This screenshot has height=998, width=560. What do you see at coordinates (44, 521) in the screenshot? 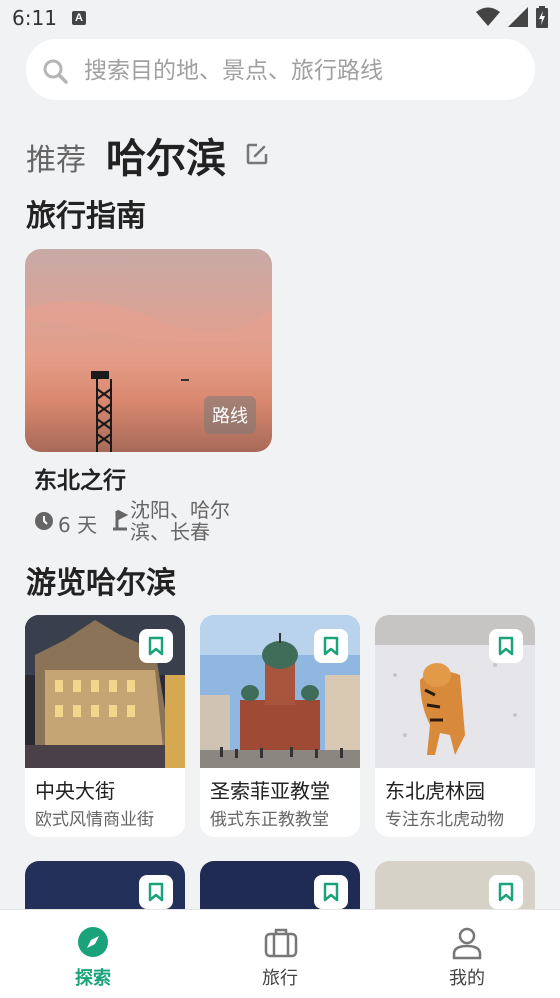
I see `clock-icon` at bounding box center [44, 521].